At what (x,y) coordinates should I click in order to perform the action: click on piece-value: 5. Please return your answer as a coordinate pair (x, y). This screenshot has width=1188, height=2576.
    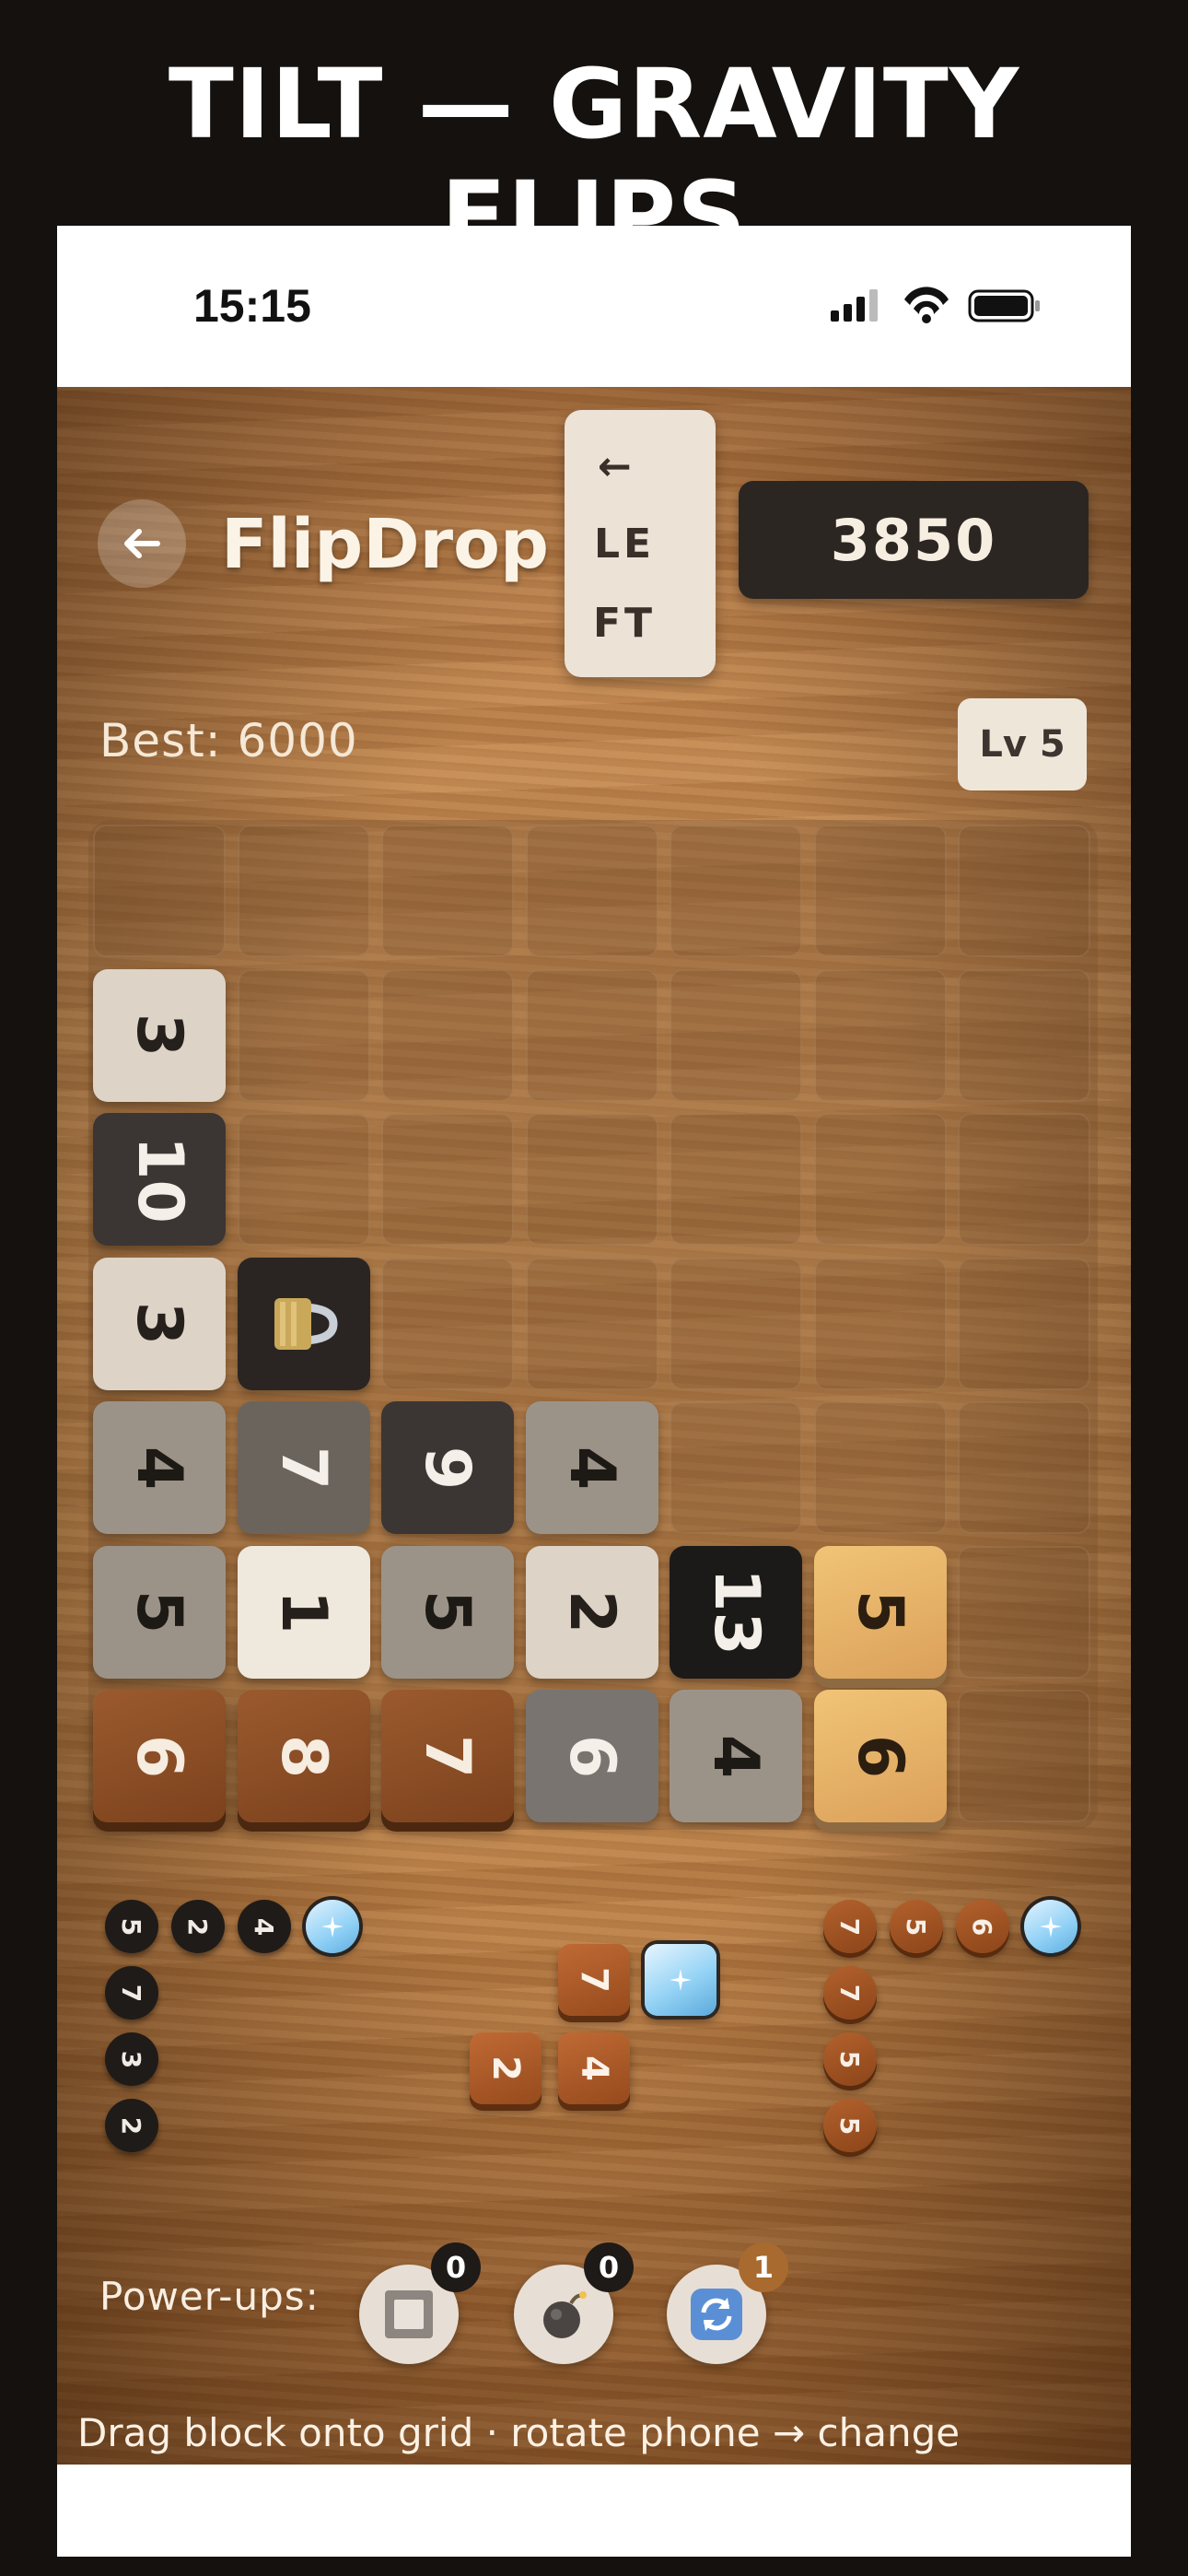
    Looking at the image, I should click on (131, 1927).